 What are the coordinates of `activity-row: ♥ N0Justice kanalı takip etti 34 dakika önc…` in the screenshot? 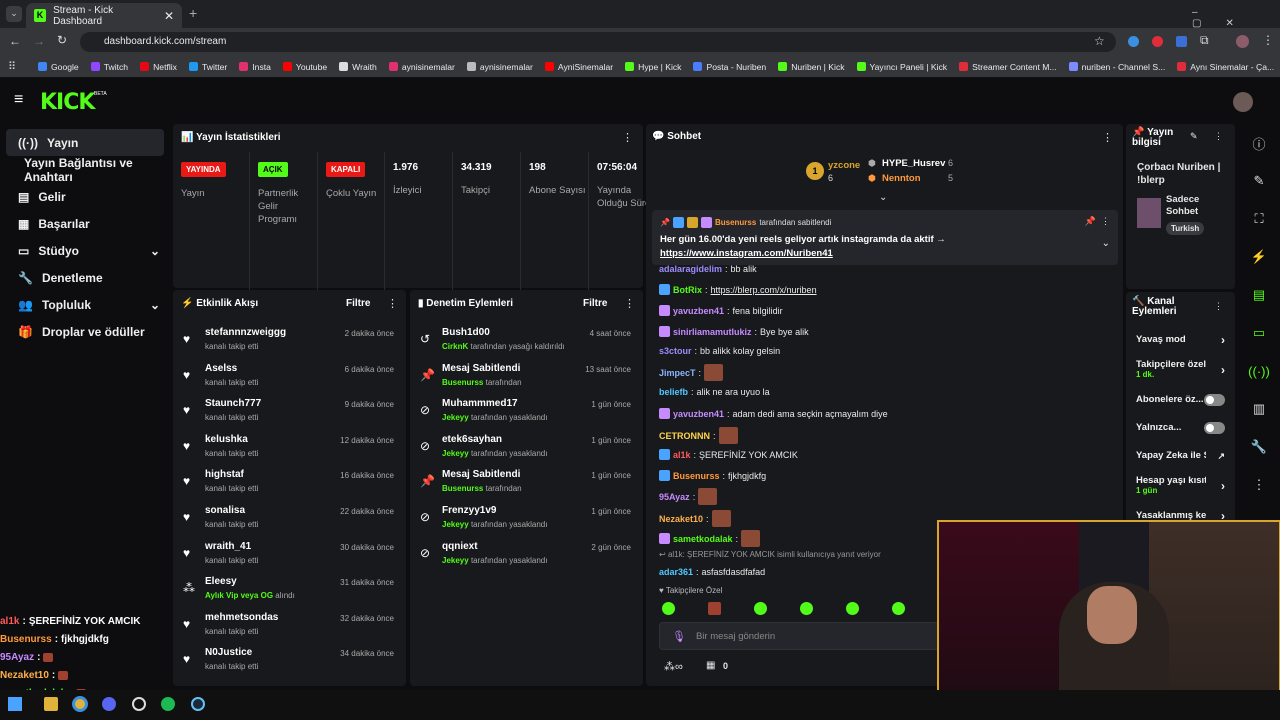 It's located at (289, 662).